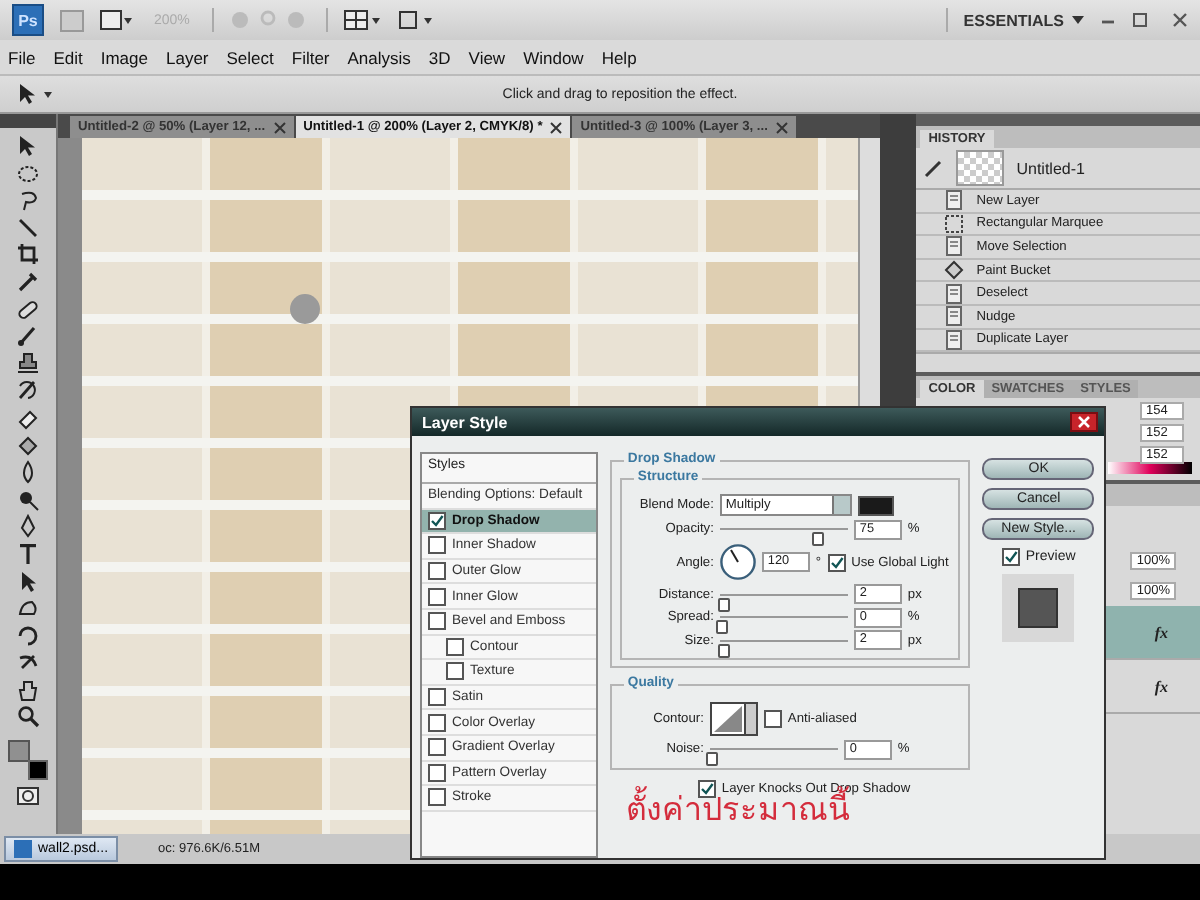  I want to click on shadow-color-swatch, so click(875, 505).